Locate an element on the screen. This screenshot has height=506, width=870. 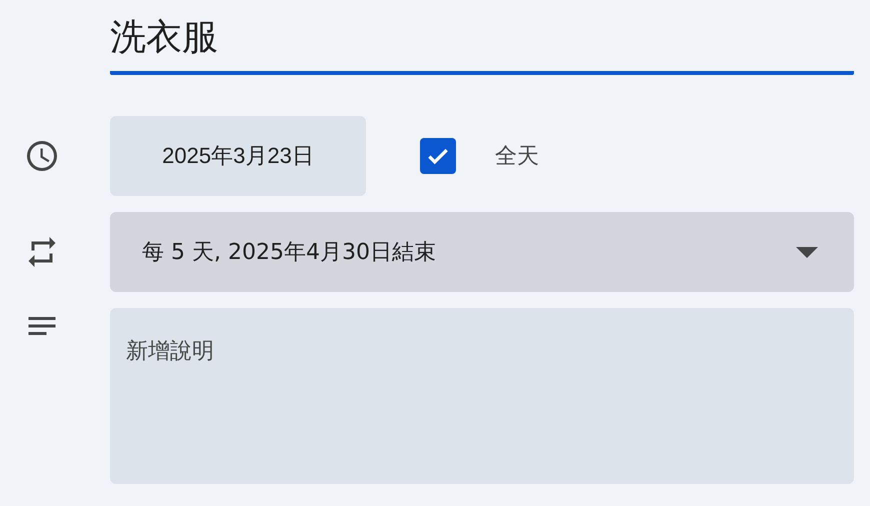
recurrence-dropdown: 每 5 天, 2025年4月30日結束 is located at coordinates (482, 252).